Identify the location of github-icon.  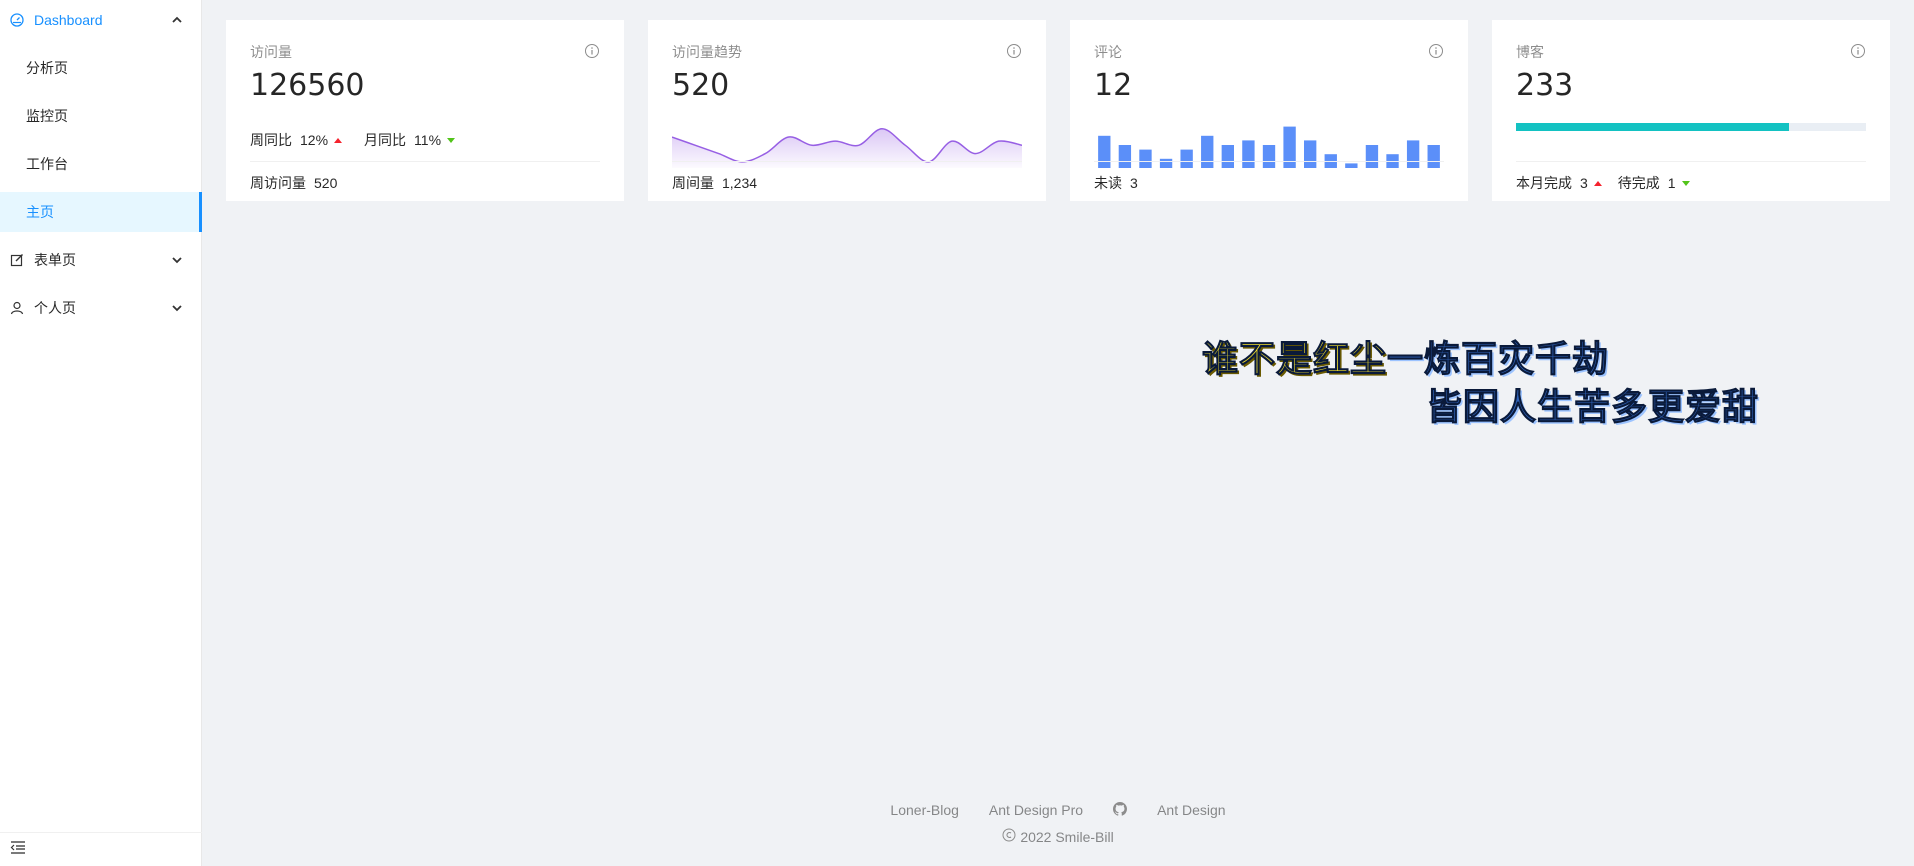
(1120, 810).